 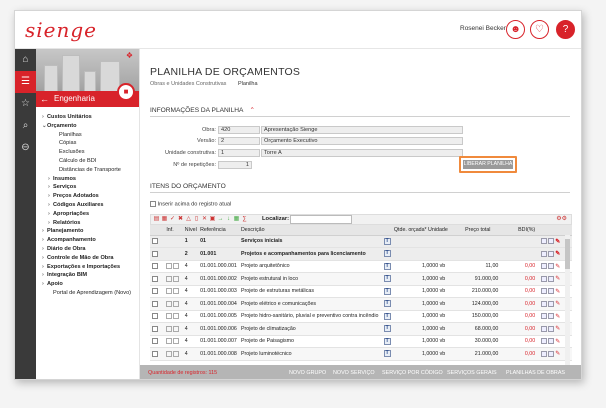 I want to click on user-name: Rosenei Becker, so click(x=483, y=28).